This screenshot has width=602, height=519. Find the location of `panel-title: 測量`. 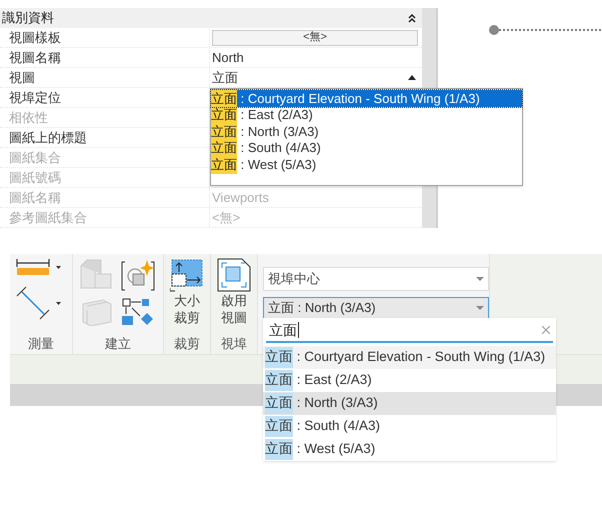

panel-title: 測量 is located at coordinates (41, 344).